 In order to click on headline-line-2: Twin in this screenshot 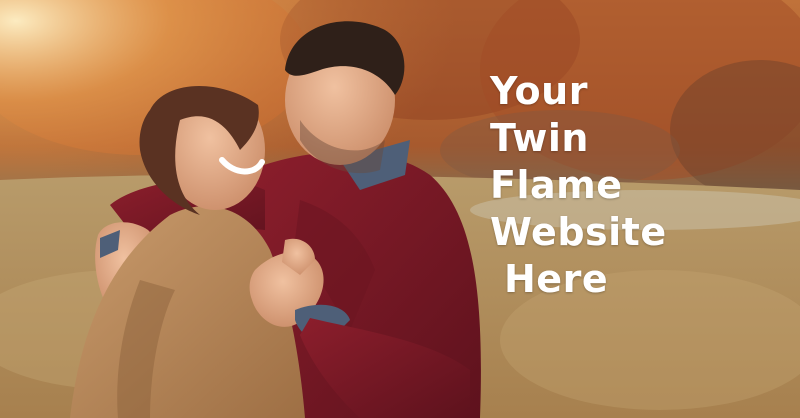, I will do `click(539, 138)`.